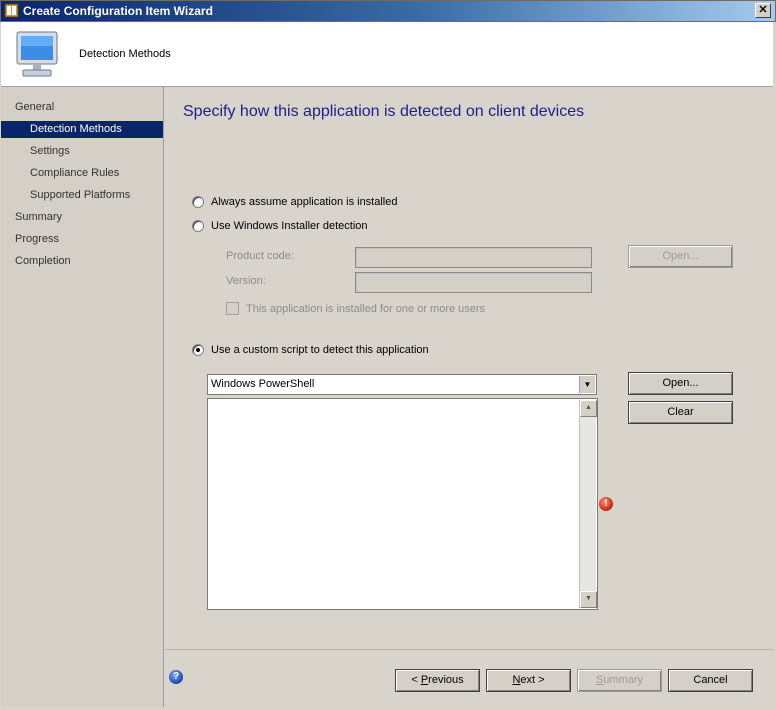 The height and width of the screenshot is (710, 776). I want to click on nav-item-completion: Completion, so click(82, 261).